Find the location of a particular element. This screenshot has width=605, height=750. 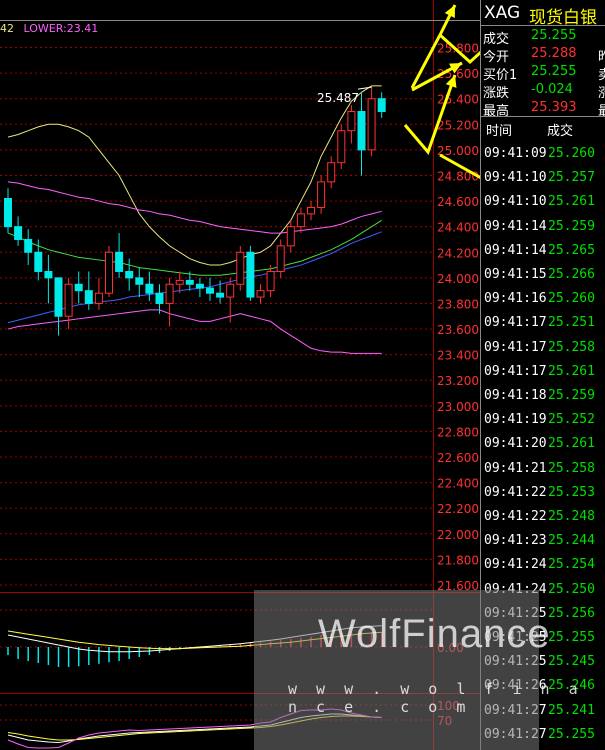

quote-row-value: -0.024 is located at coordinates (552, 89).